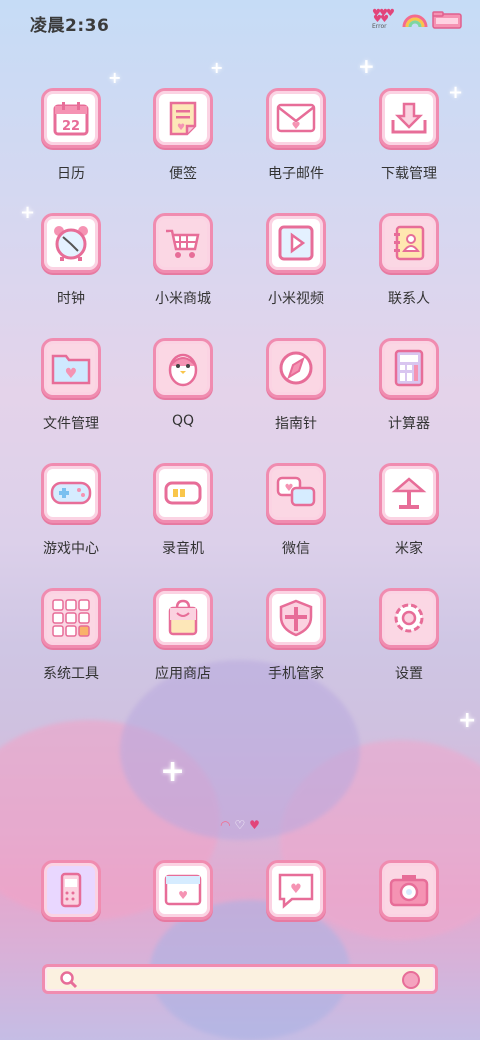  Describe the element at coordinates (183, 370) in the screenshot. I see `penguin-icon` at that location.